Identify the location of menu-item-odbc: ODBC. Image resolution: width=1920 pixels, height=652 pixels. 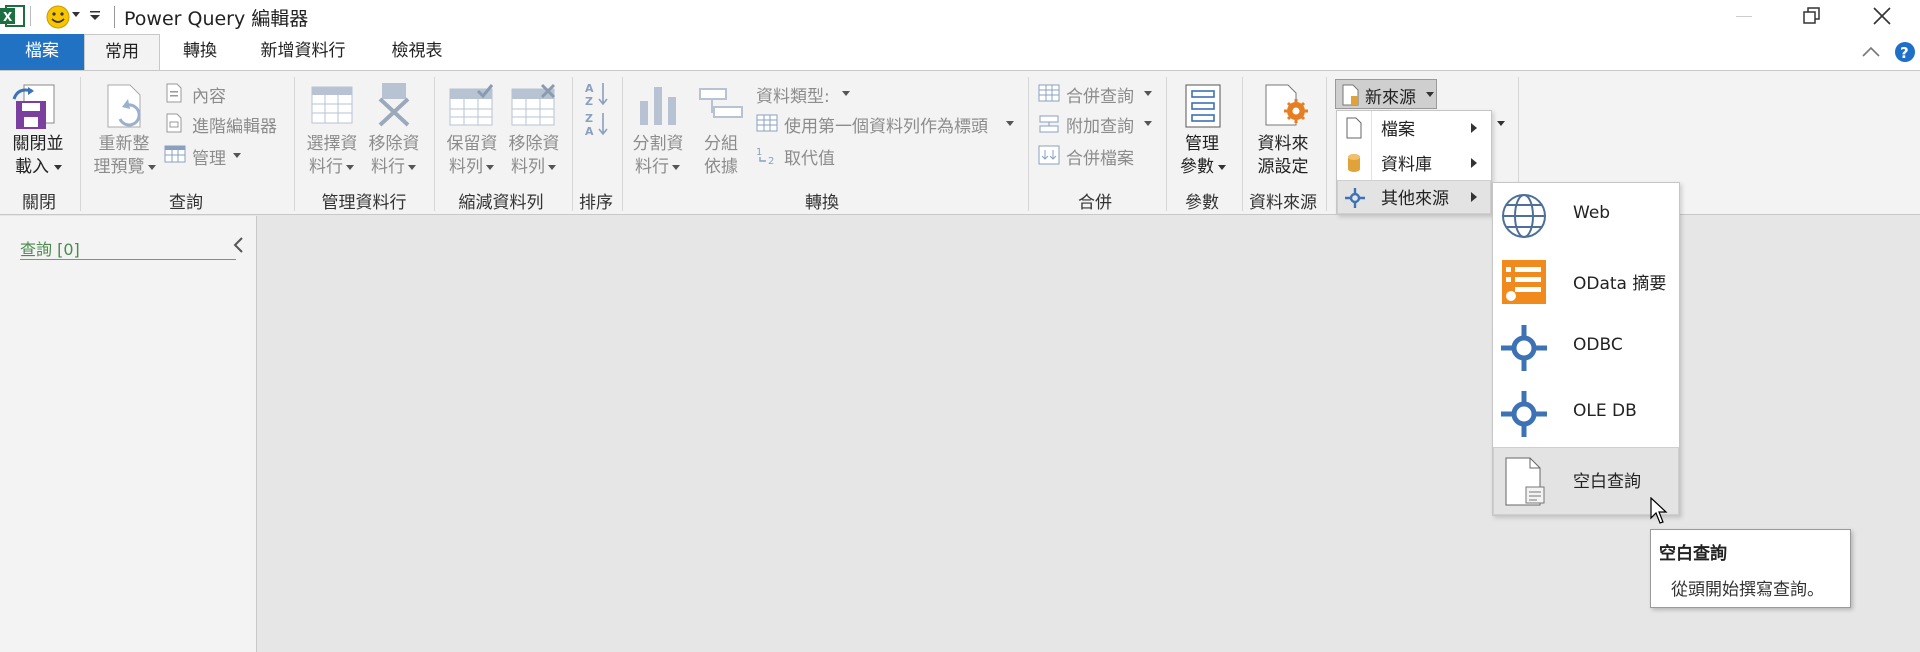
(1586, 348).